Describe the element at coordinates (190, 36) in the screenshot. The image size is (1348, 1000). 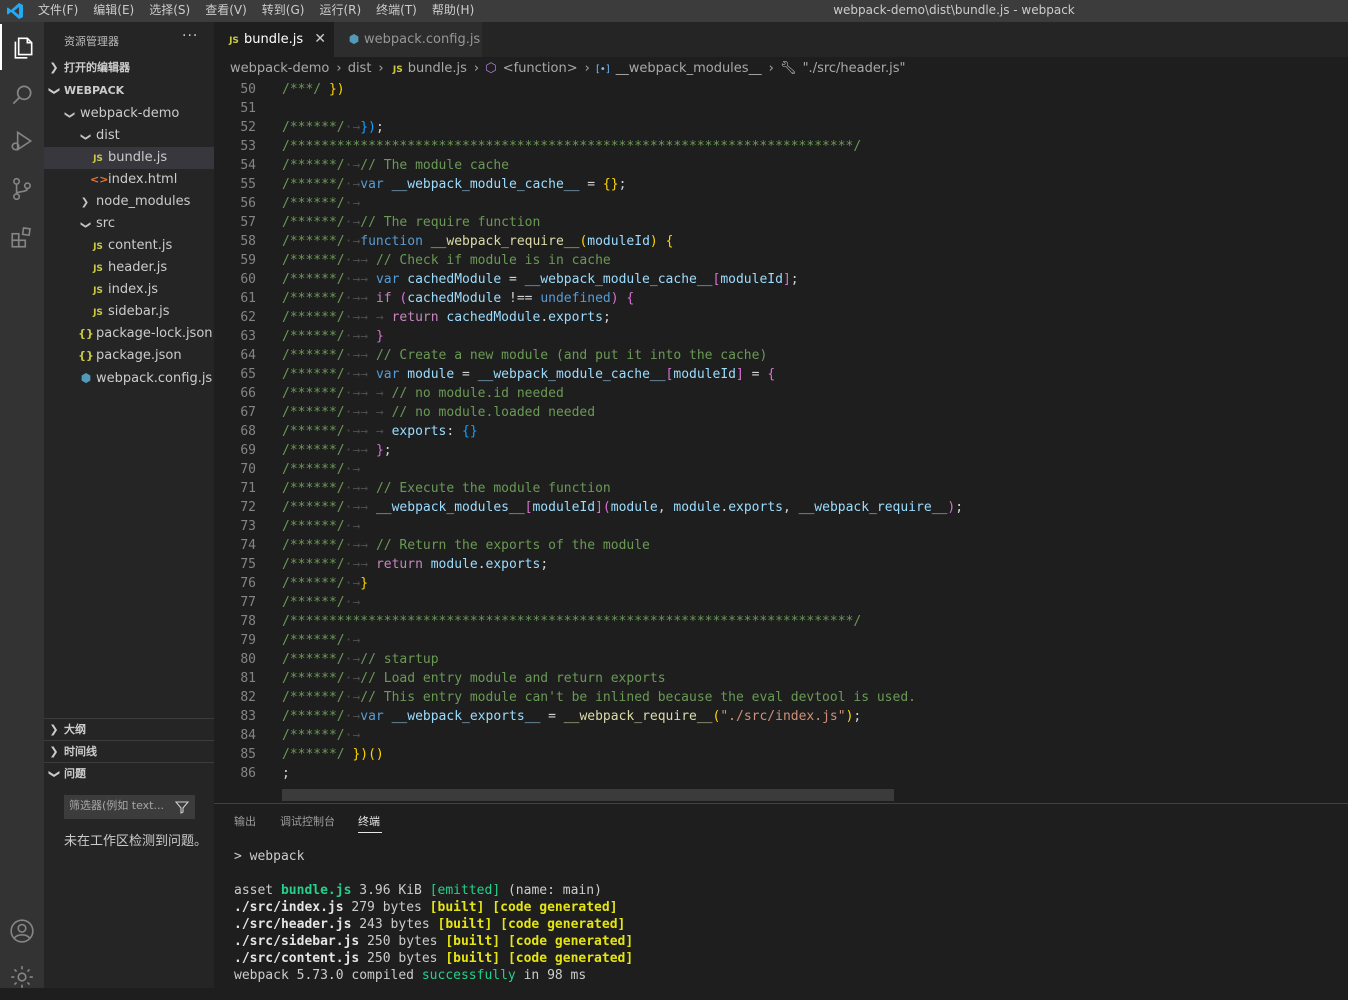
I see `more-actions-icon: ···` at that location.